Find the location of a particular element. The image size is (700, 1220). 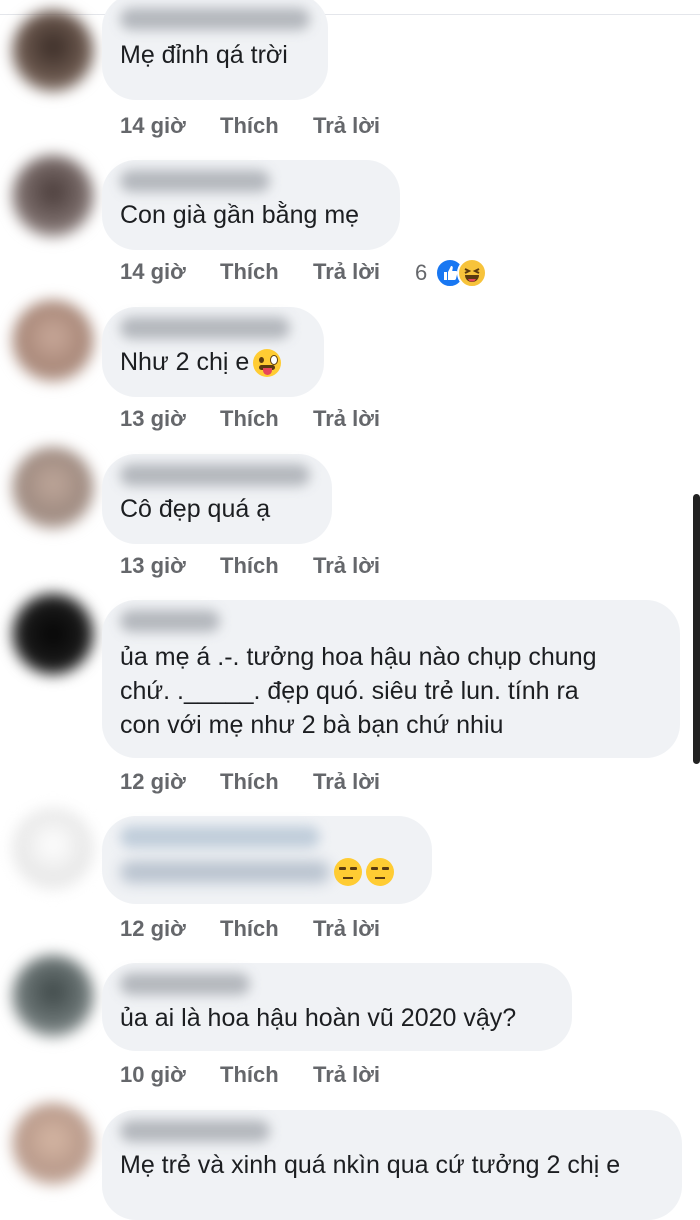

comment-bubble: ủa ai là hoa hậu hoàn vũ 2020 vậy? is located at coordinates (337, 1007).